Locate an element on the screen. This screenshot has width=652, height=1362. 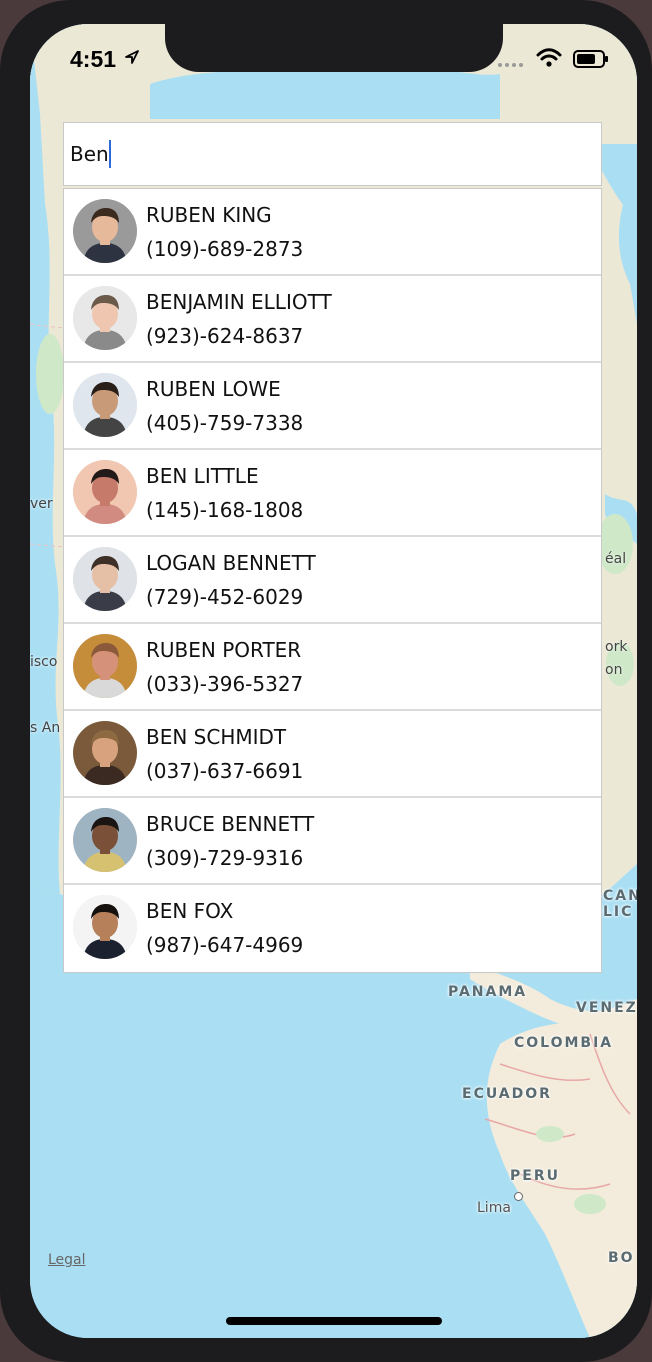
contact-name: BEN LITTLE is located at coordinates (202, 476).